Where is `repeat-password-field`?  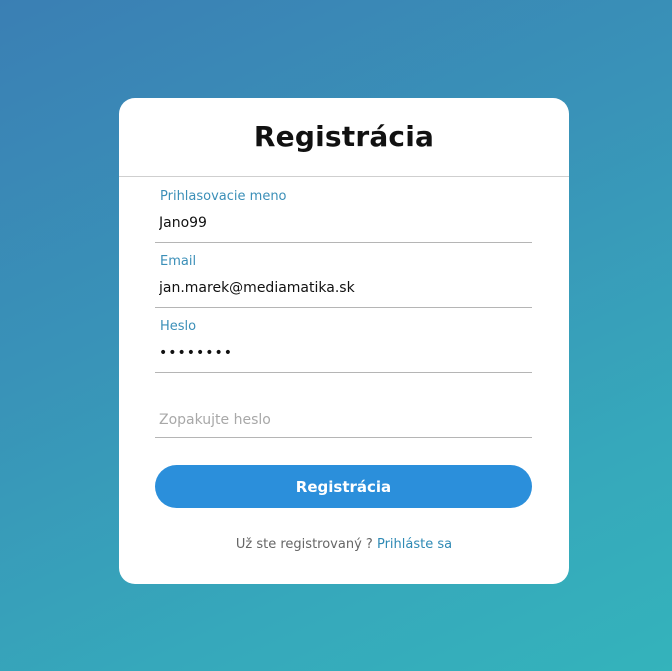
repeat-password-field is located at coordinates (343, 405).